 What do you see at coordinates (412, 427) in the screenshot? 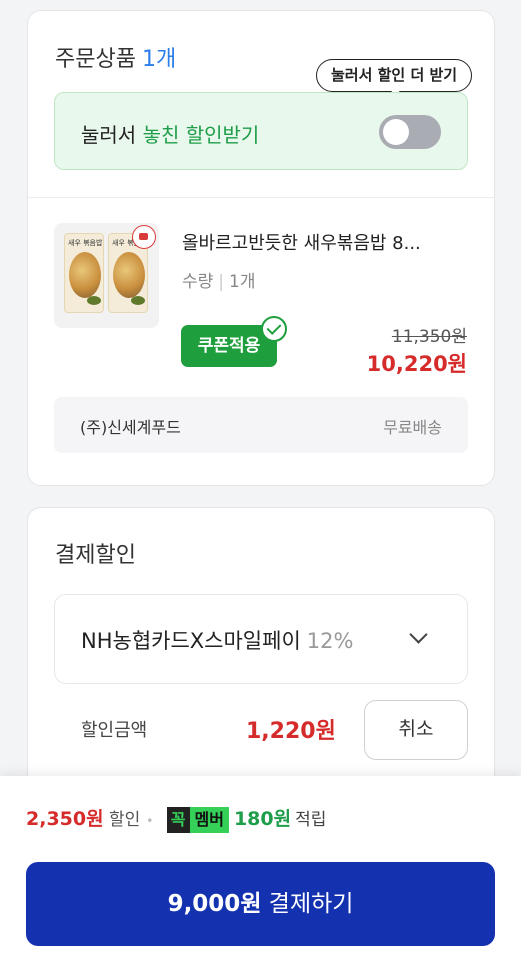
I see `shipping-info: 무료배송` at bounding box center [412, 427].